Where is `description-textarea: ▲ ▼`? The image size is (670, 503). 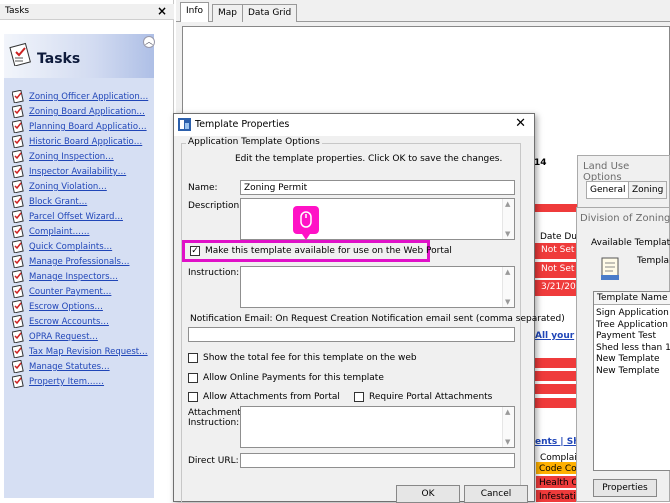 description-textarea: ▲ ▼ is located at coordinates (377, 219).